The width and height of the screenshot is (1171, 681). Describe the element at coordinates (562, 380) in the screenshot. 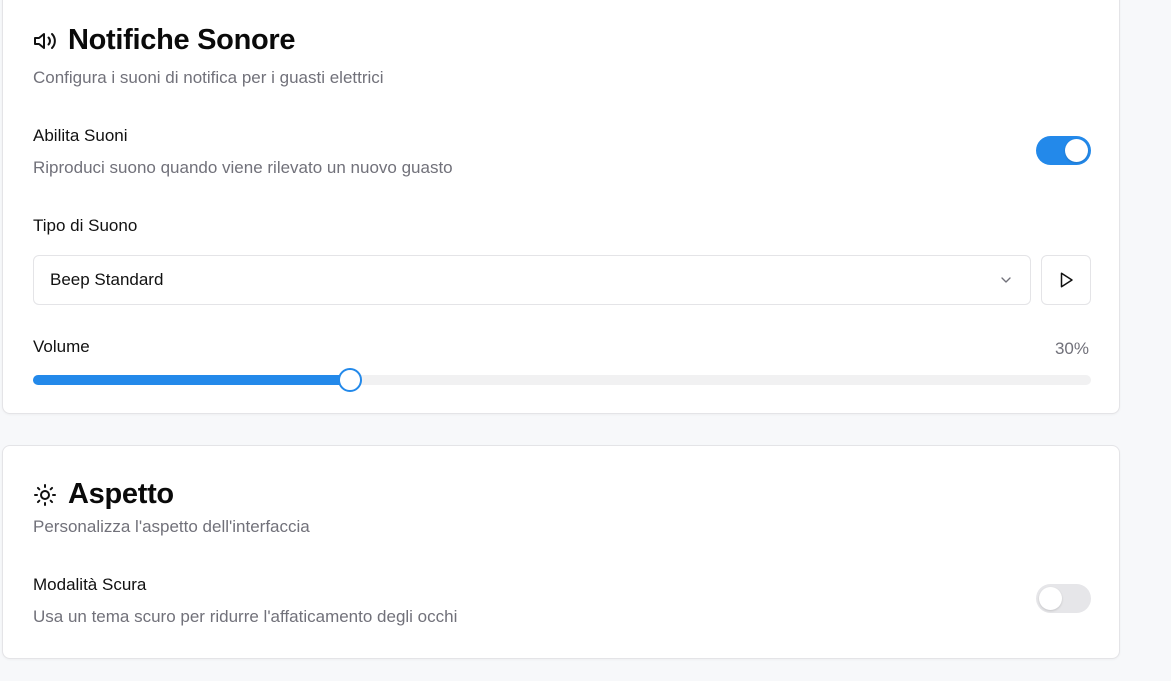

I see `volume-slider` at that location.